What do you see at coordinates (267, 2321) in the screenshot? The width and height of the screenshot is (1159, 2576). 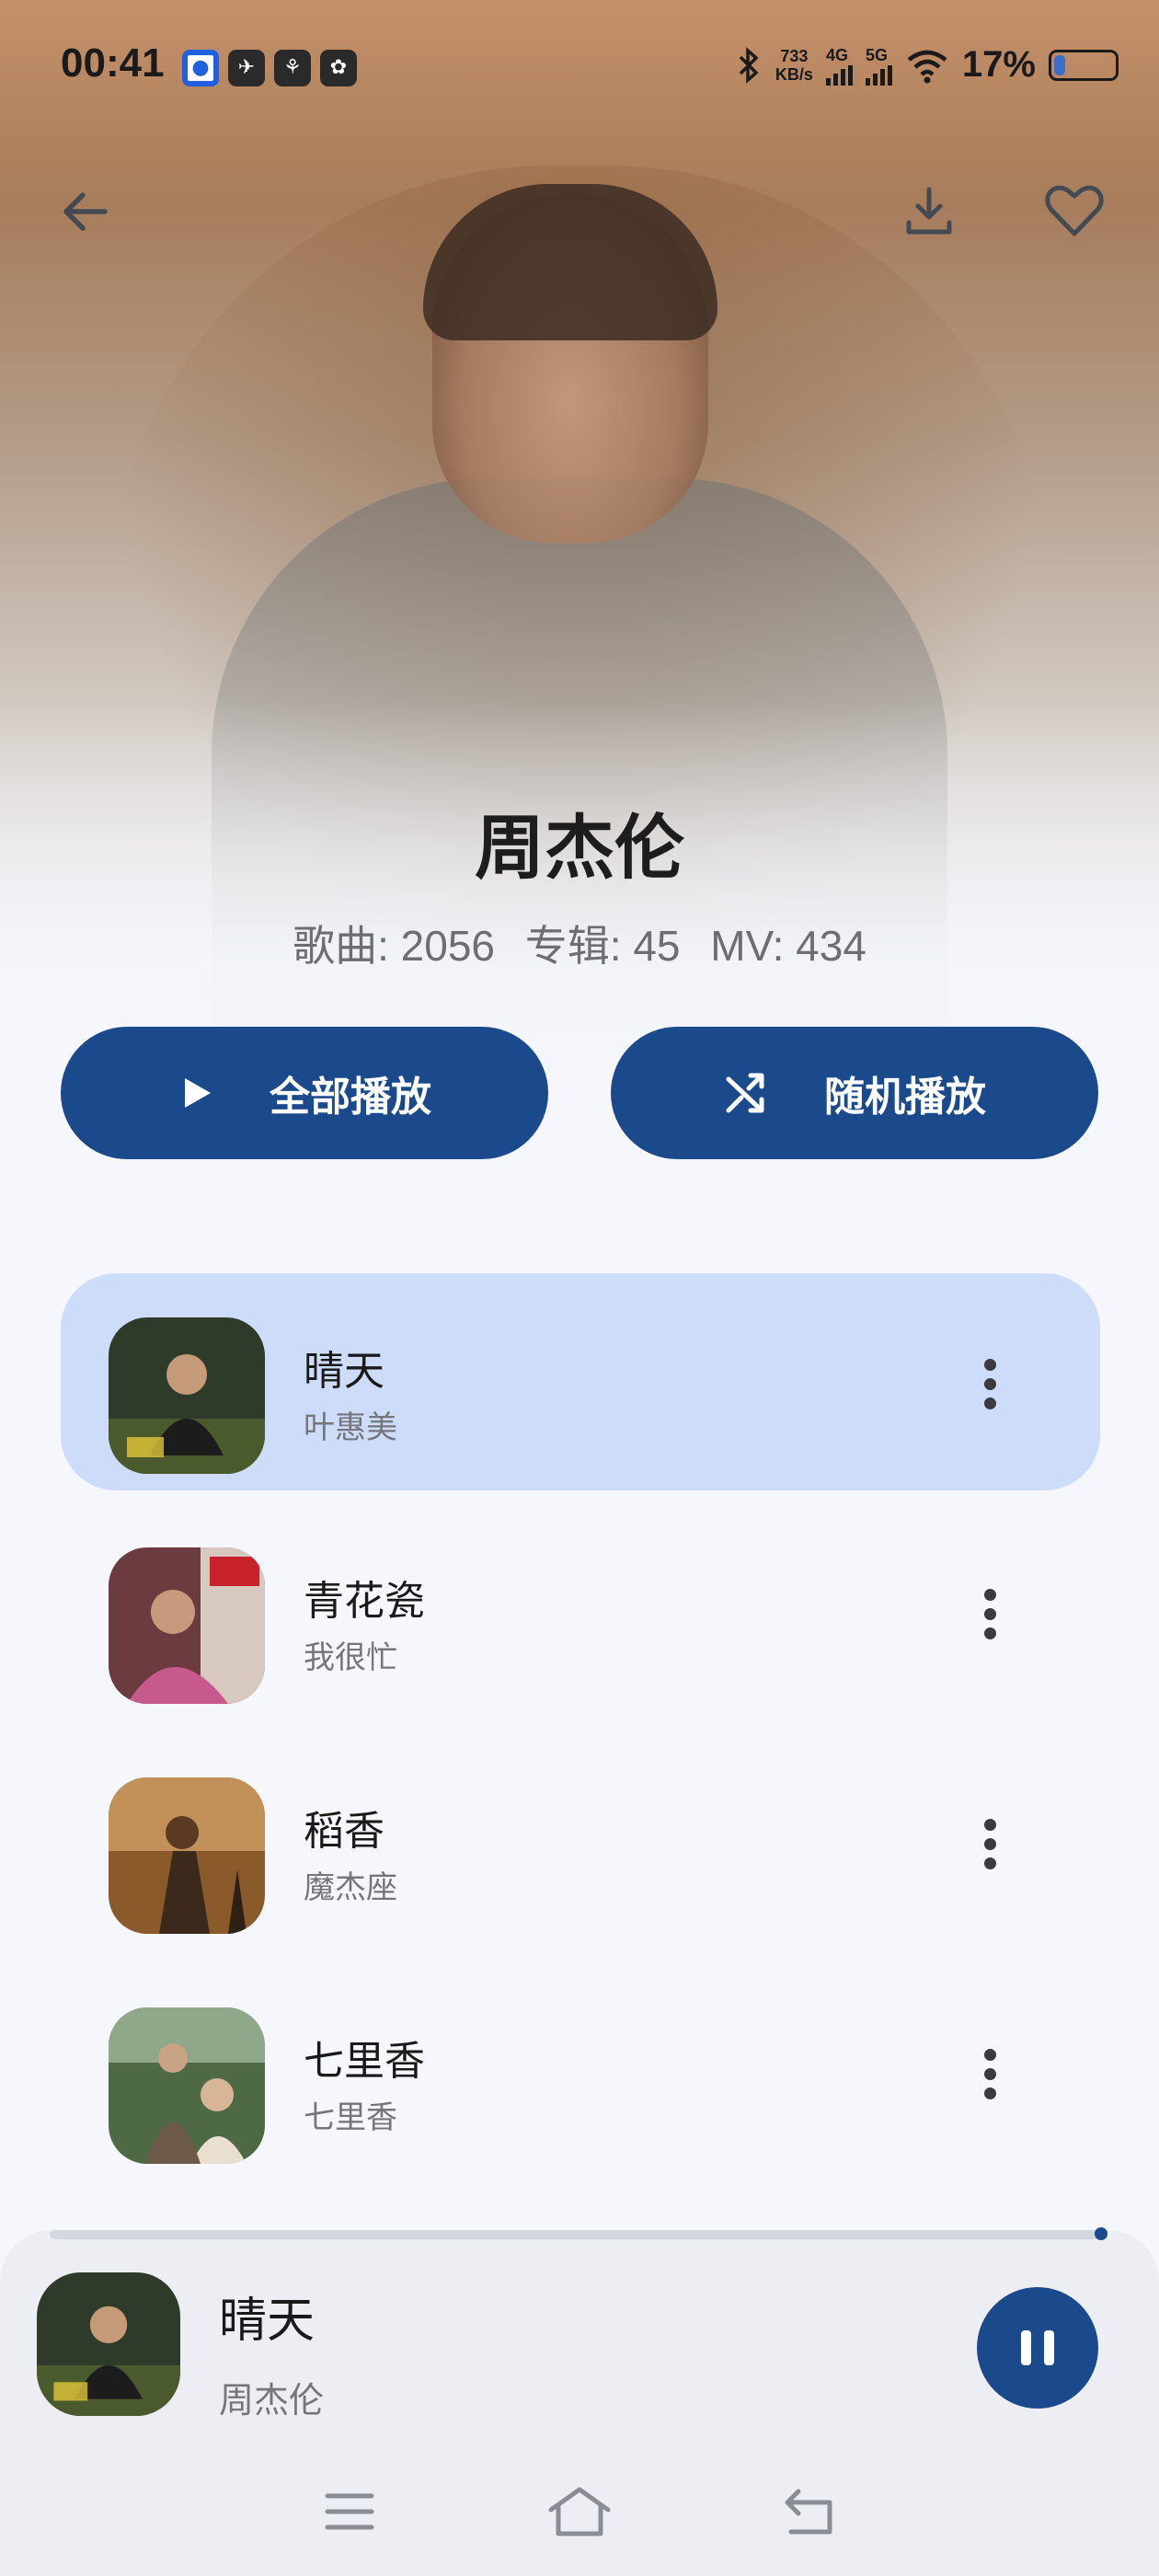 I see `now-playing-title: 晴天` at bounding box center [267, 2321].